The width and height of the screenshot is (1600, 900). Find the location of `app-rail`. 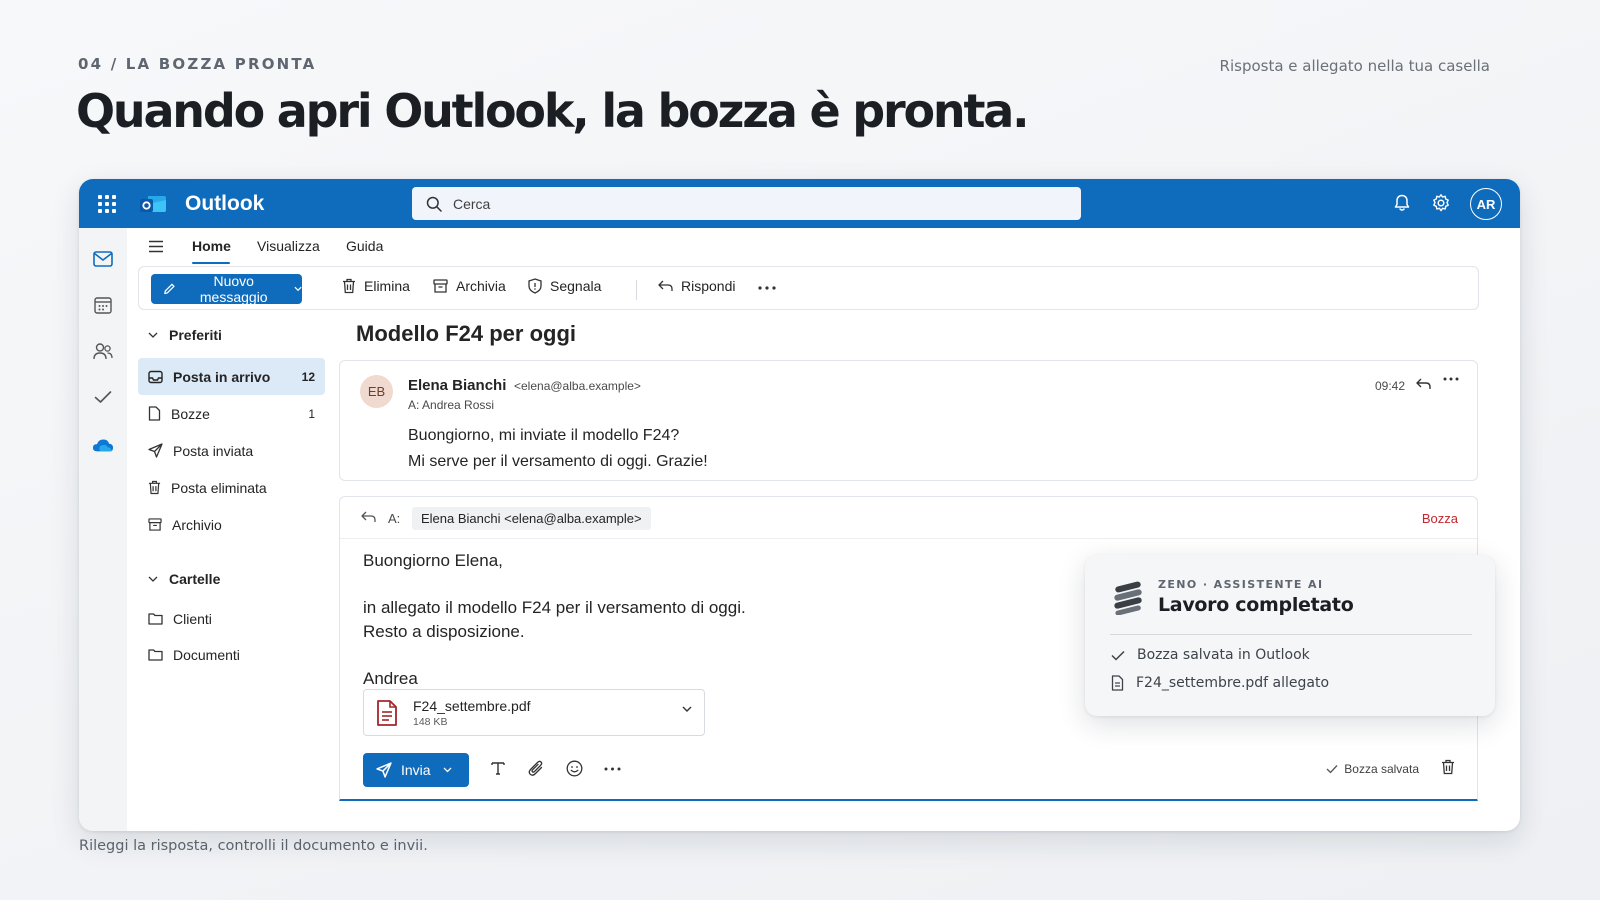

app-rail is located at coordinates (103, 529).